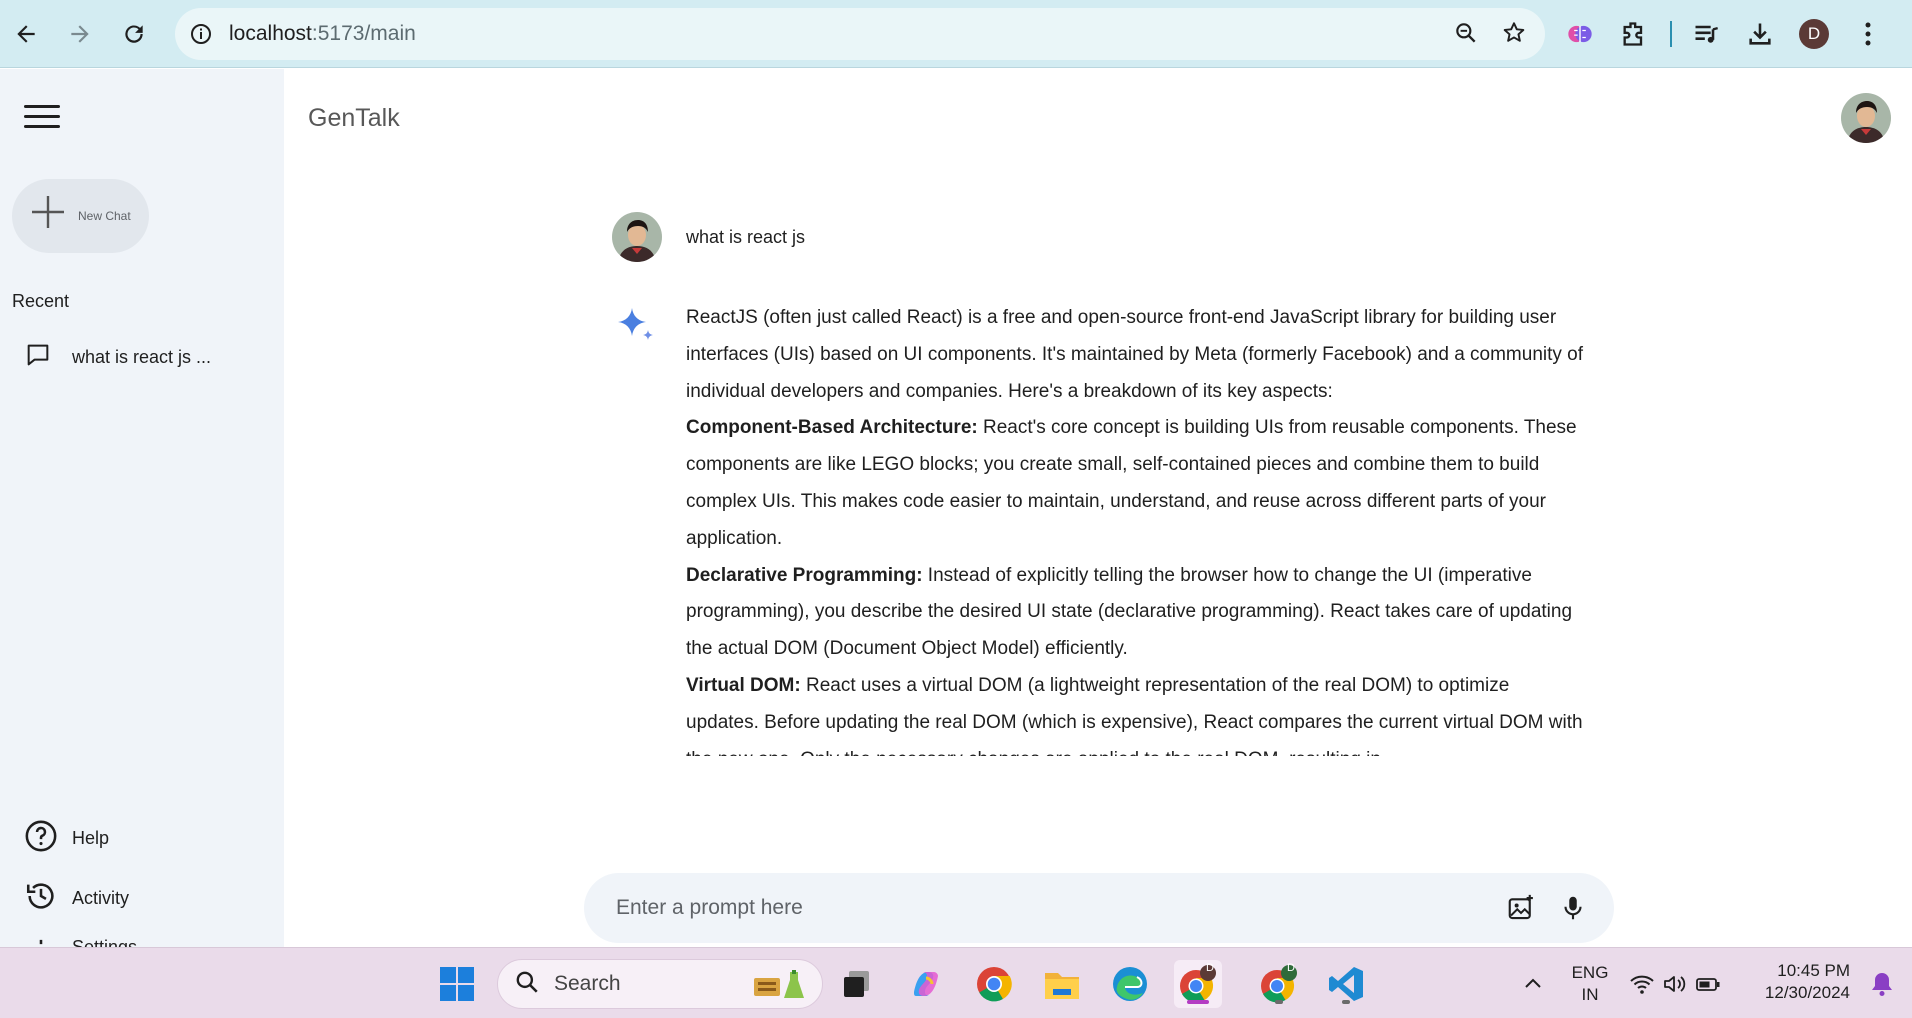 This screenshot has width=1912, height=1018. What do you see at coordinates (1046, 908) in the screenshot?
I see `prompt-input` at bounding box center [1046, 908].